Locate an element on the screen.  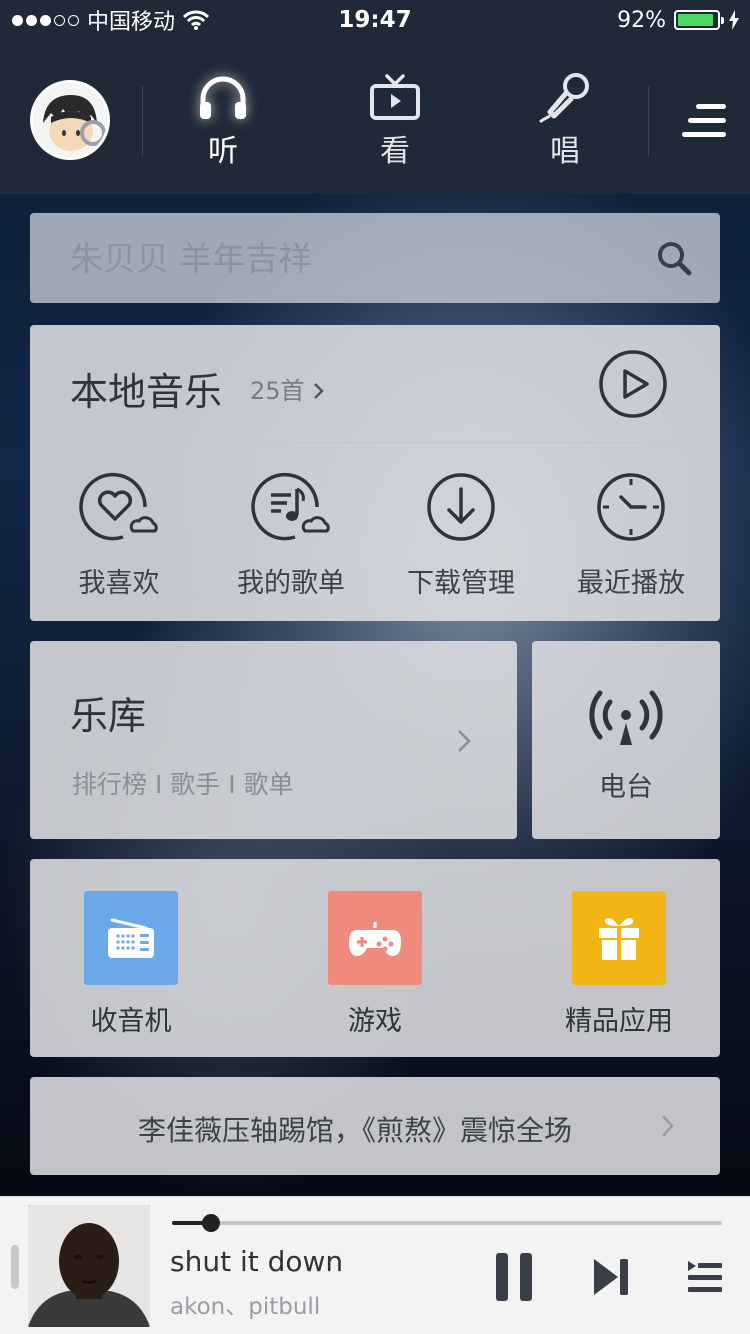
tab-listen: 听 is located at coordinates (223, 120).